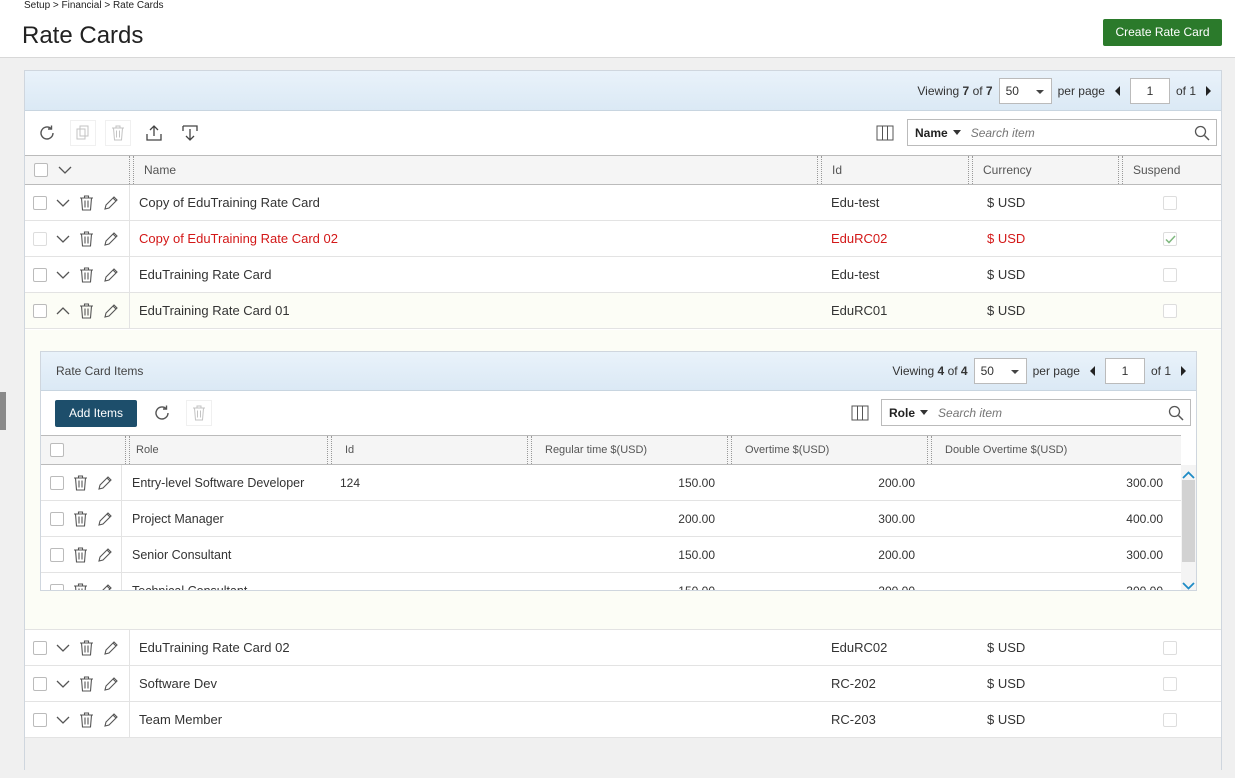  I want to click on refresh-icon, so click(47, 133).